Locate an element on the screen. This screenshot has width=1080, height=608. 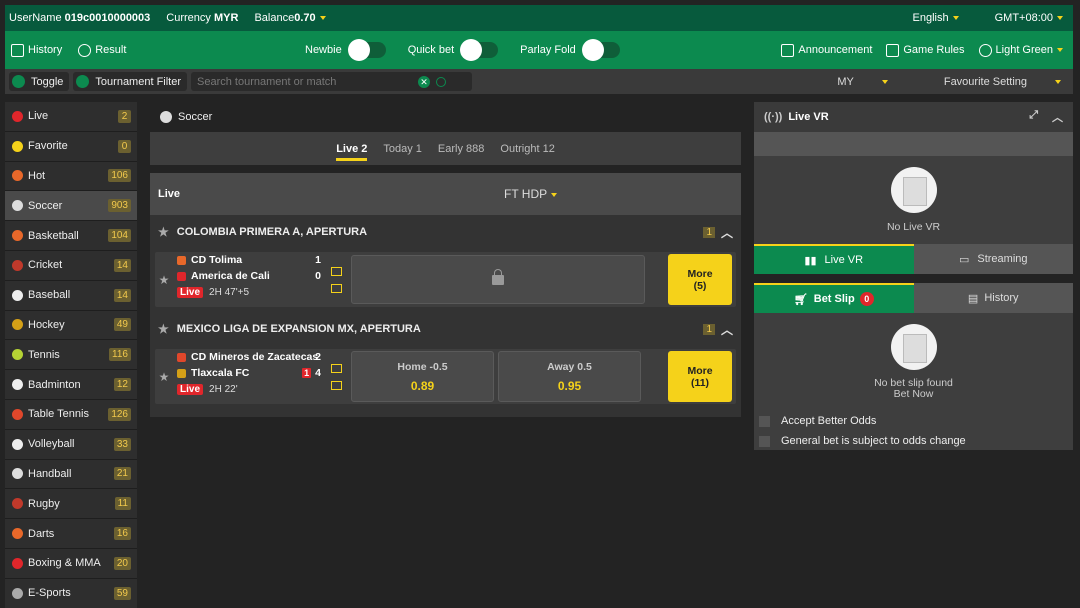
search-input is located at coordinates (305, 81).